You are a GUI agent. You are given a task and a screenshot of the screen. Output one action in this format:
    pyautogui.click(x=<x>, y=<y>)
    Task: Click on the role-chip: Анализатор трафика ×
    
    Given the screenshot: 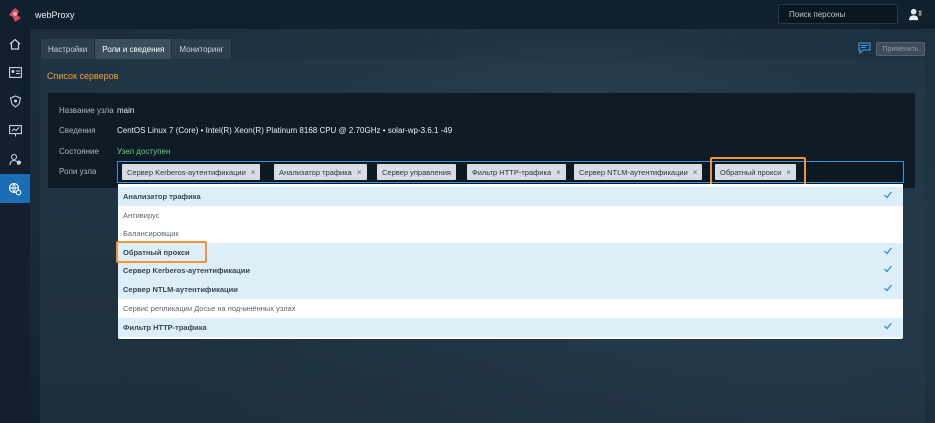 What is the action you would take?
    pyautogui.click(x=320, y=172)
    